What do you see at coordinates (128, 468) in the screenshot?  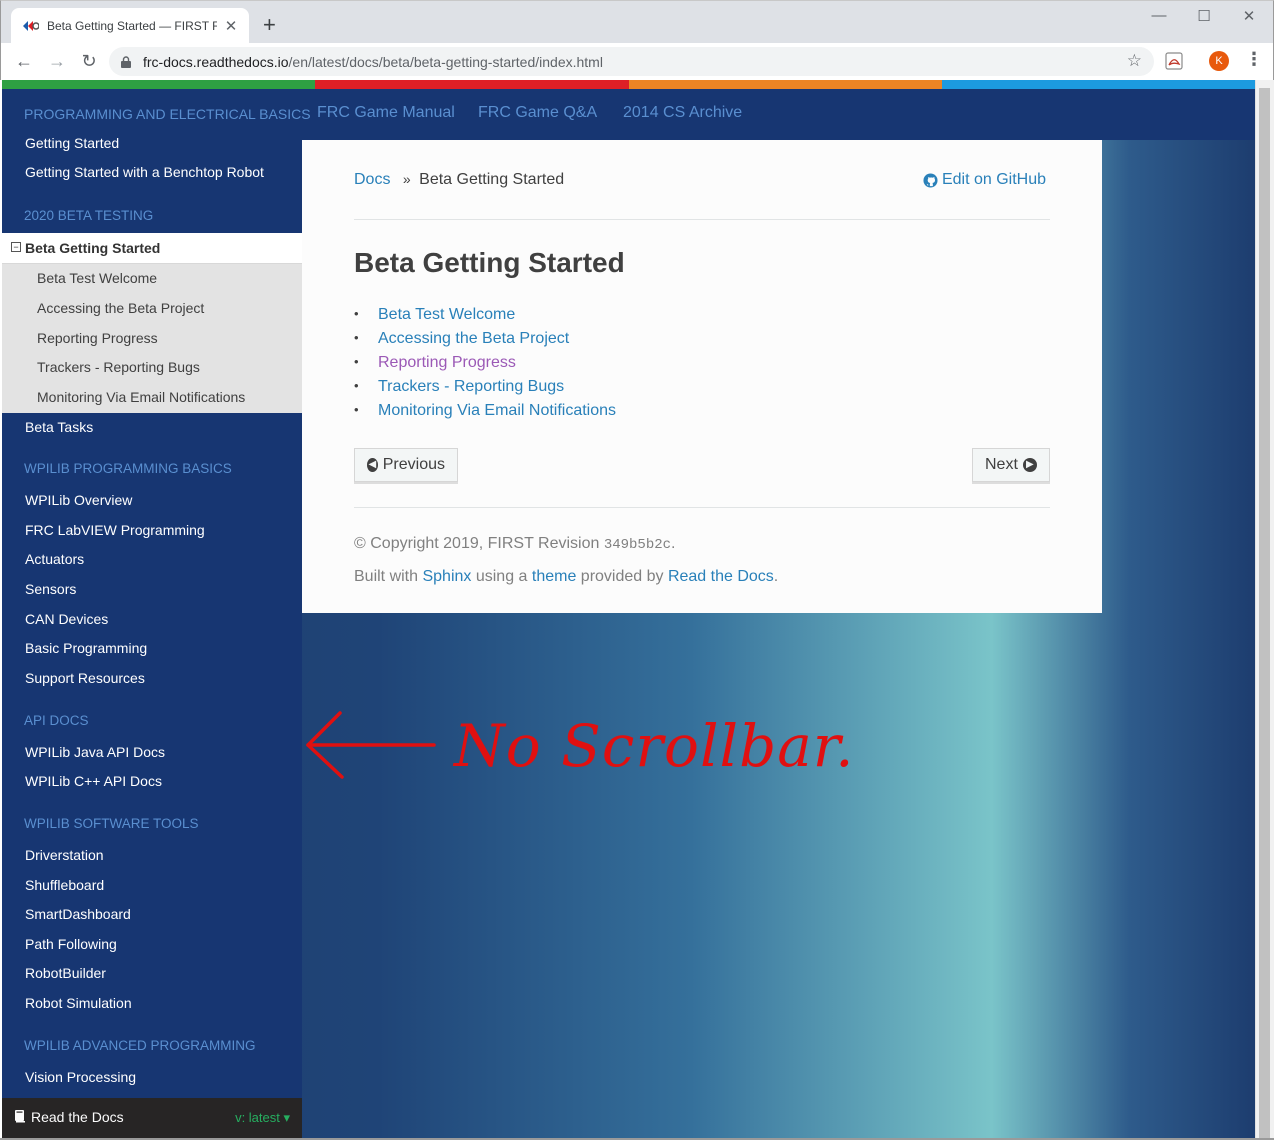 I see `sidebar-caption-wpilib-basics: WPILIB PROGRAMMING BASICS` at bounding box center [128, 468].